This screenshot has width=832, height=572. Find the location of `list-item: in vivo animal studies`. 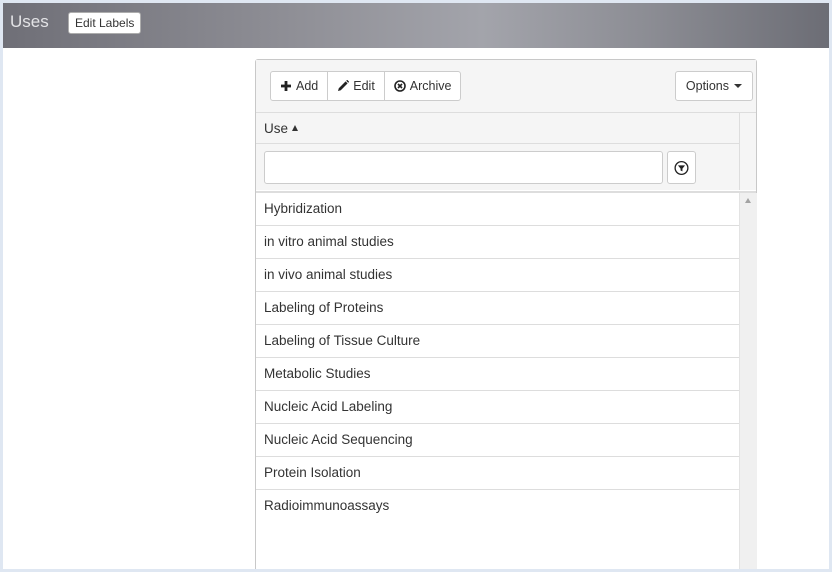

list-item: in vivo animal studies is located at coordinates (497, 275).